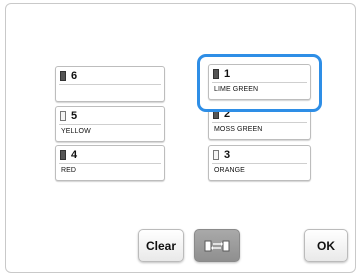 The image size is (361, 276). I want to click on thread-color-name: ORANGE, so click(229, 170).